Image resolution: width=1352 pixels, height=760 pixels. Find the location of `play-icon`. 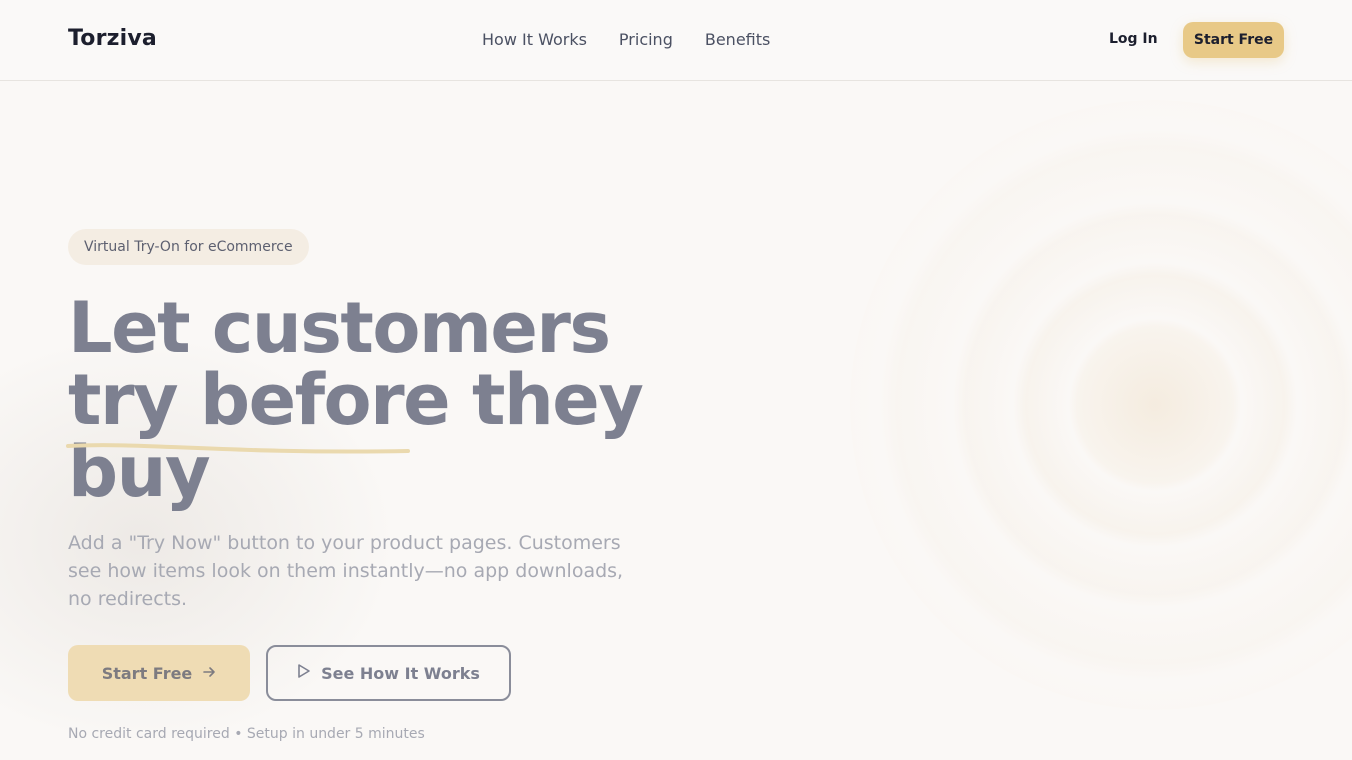

play-icon is located at coordinates (304, 673).